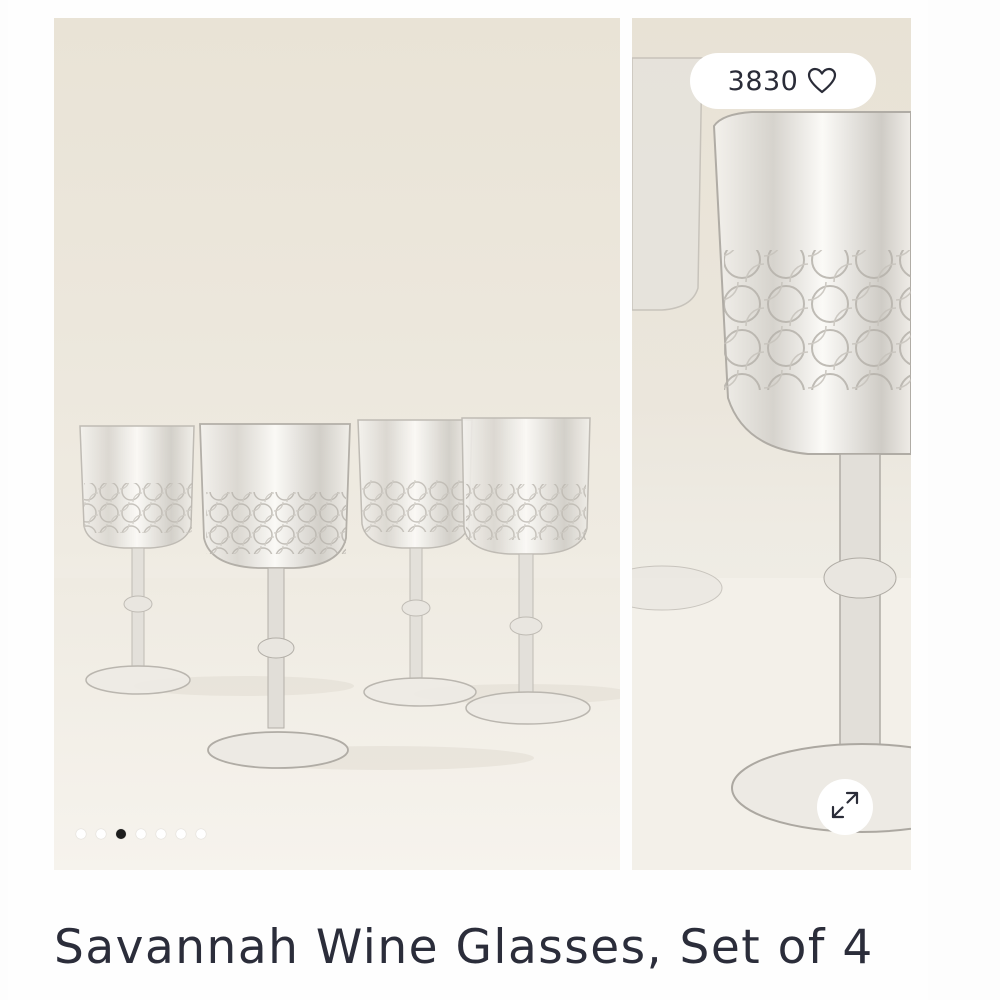  I want to click on expand-arrows-icon, so click(845, 807).